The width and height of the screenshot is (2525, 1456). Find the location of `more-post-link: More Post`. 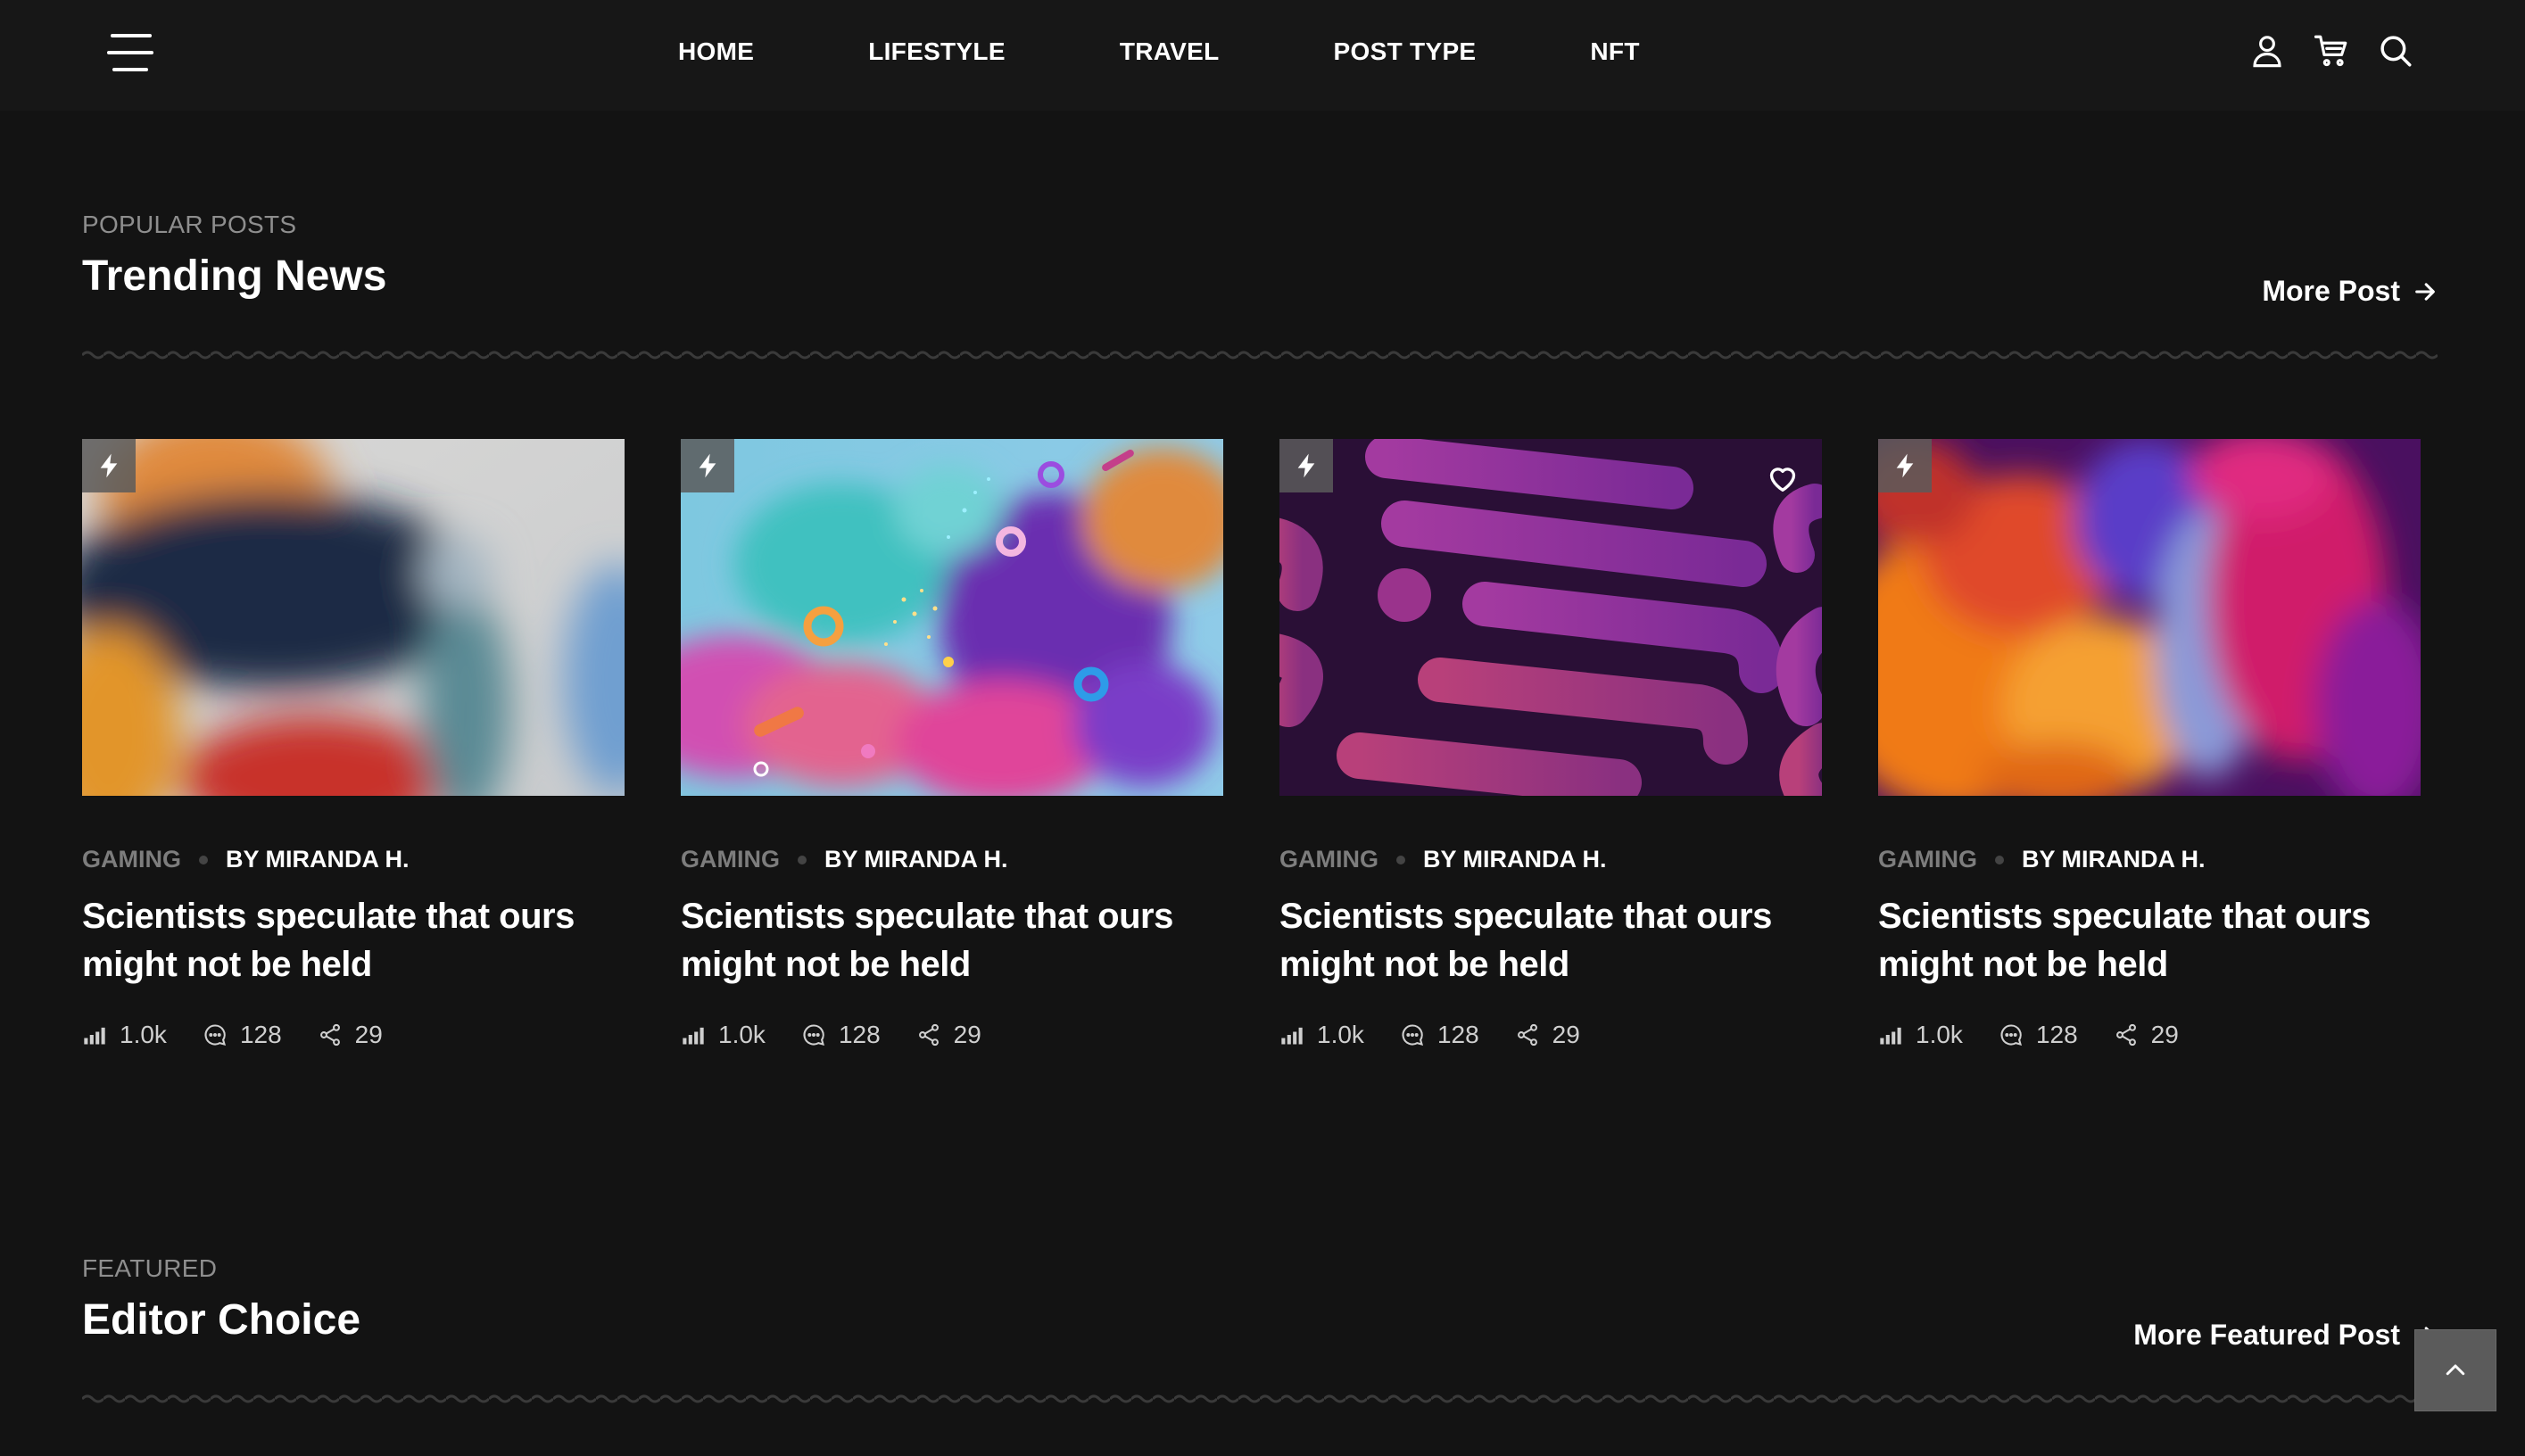

more-post-link: More Post is located at coordinates (2350, 292).